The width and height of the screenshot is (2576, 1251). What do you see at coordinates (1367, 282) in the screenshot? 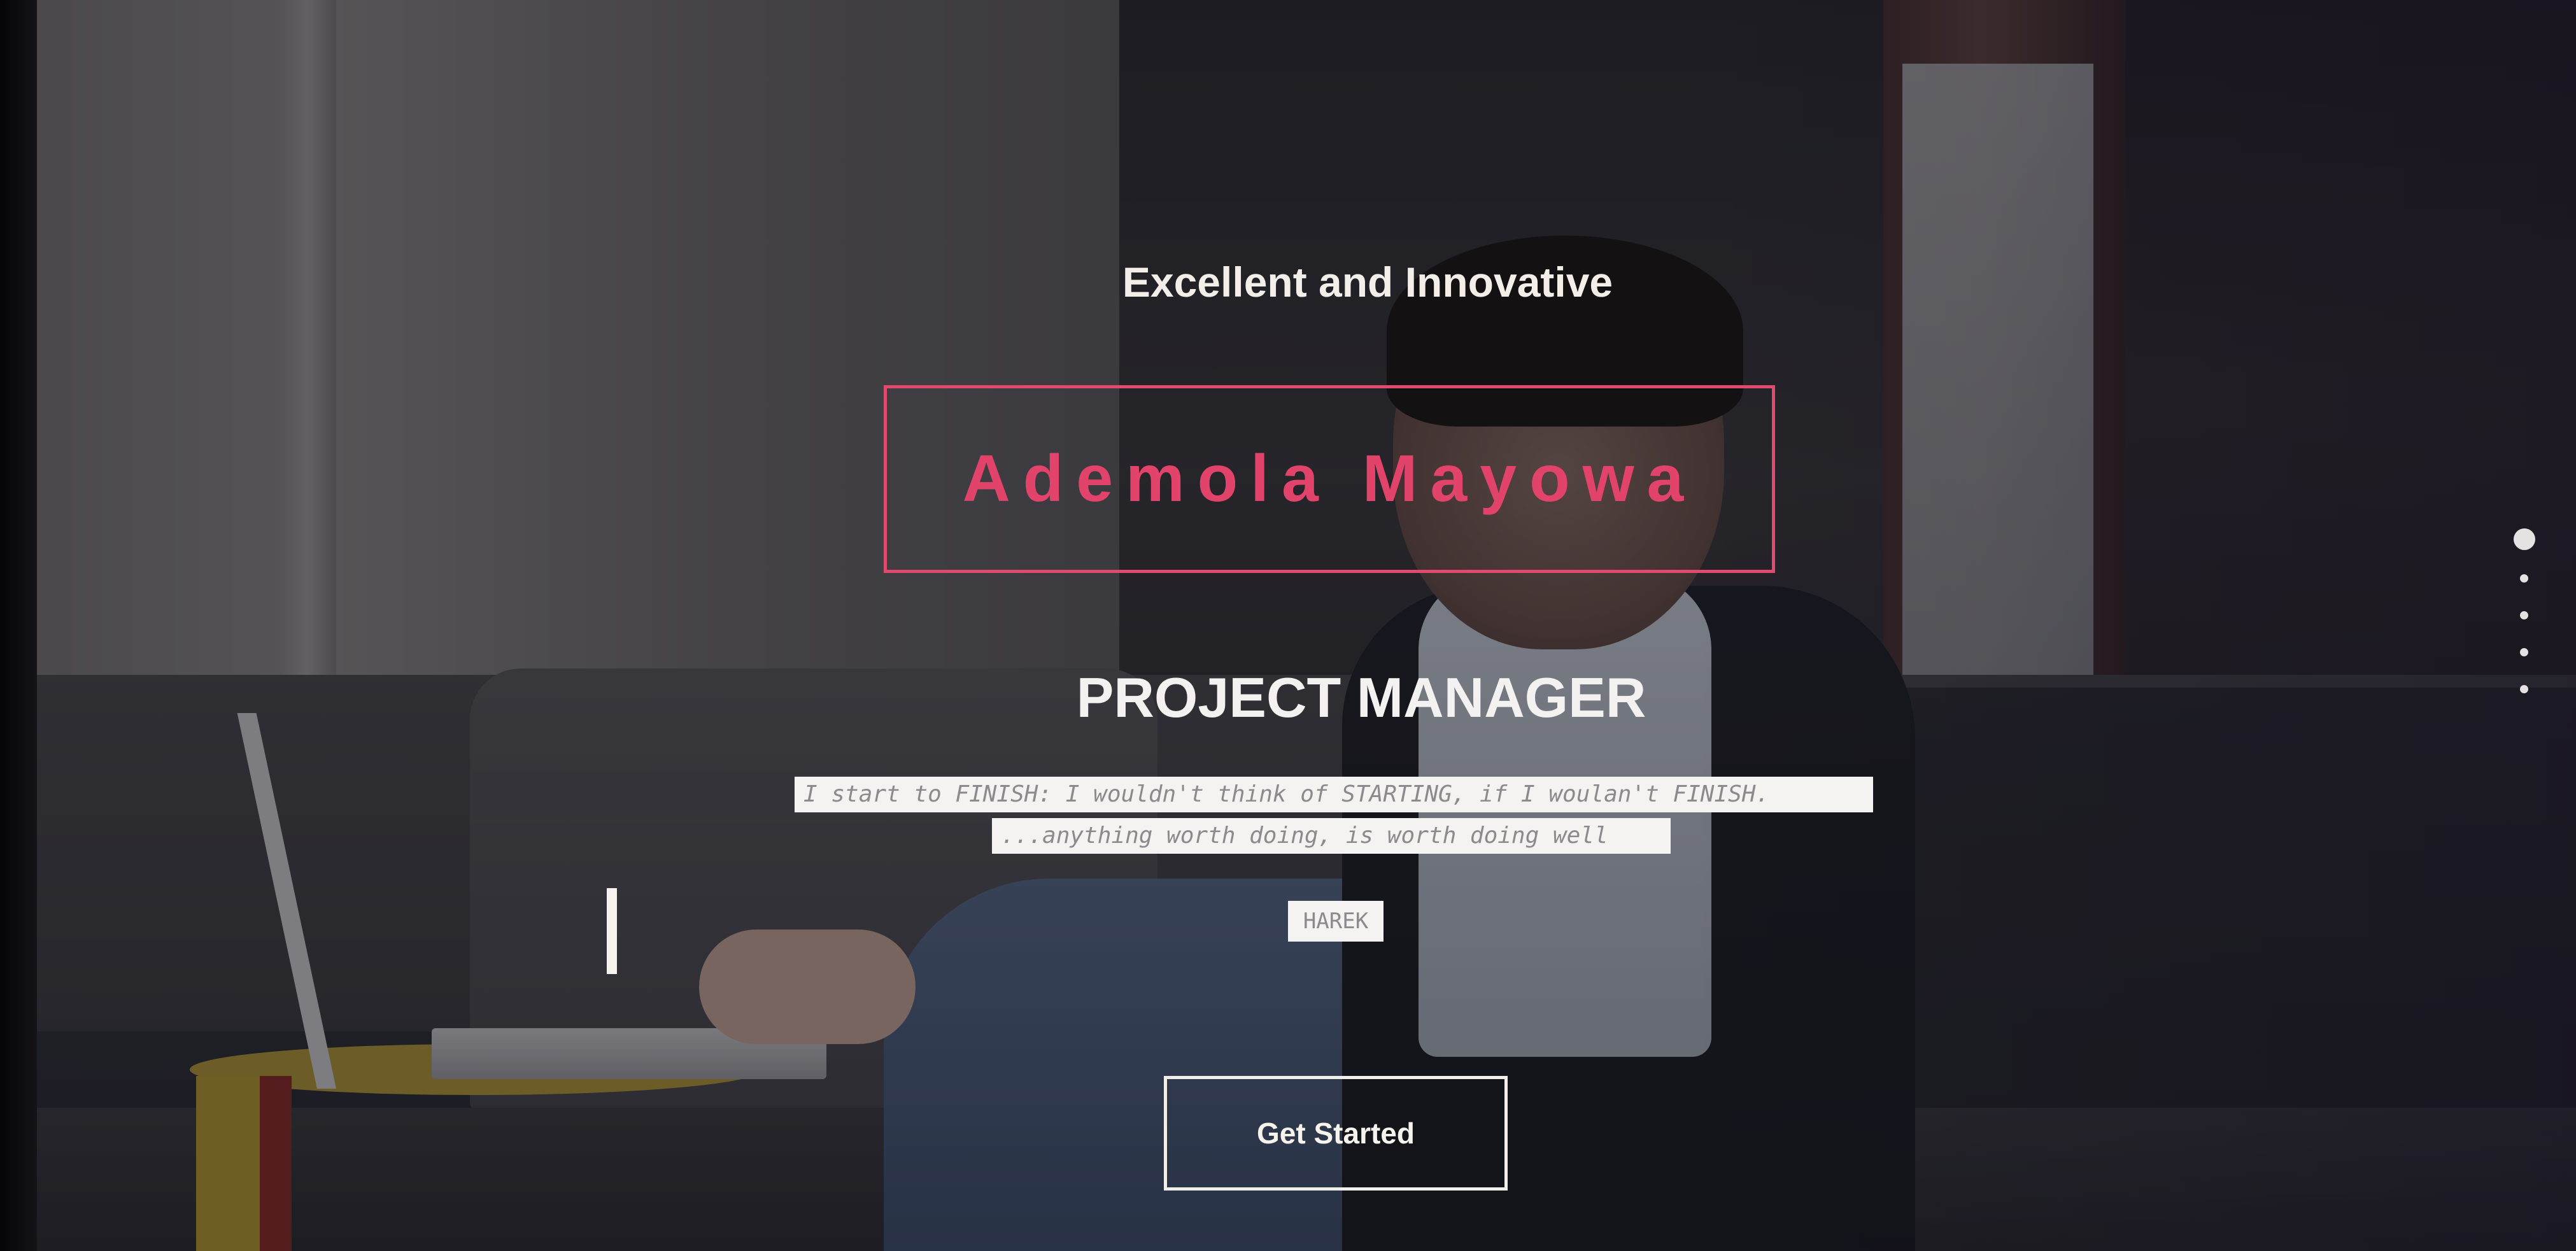
I see `hero-tagline: Excellent and Innovative` at bounding box center [1367, 282].